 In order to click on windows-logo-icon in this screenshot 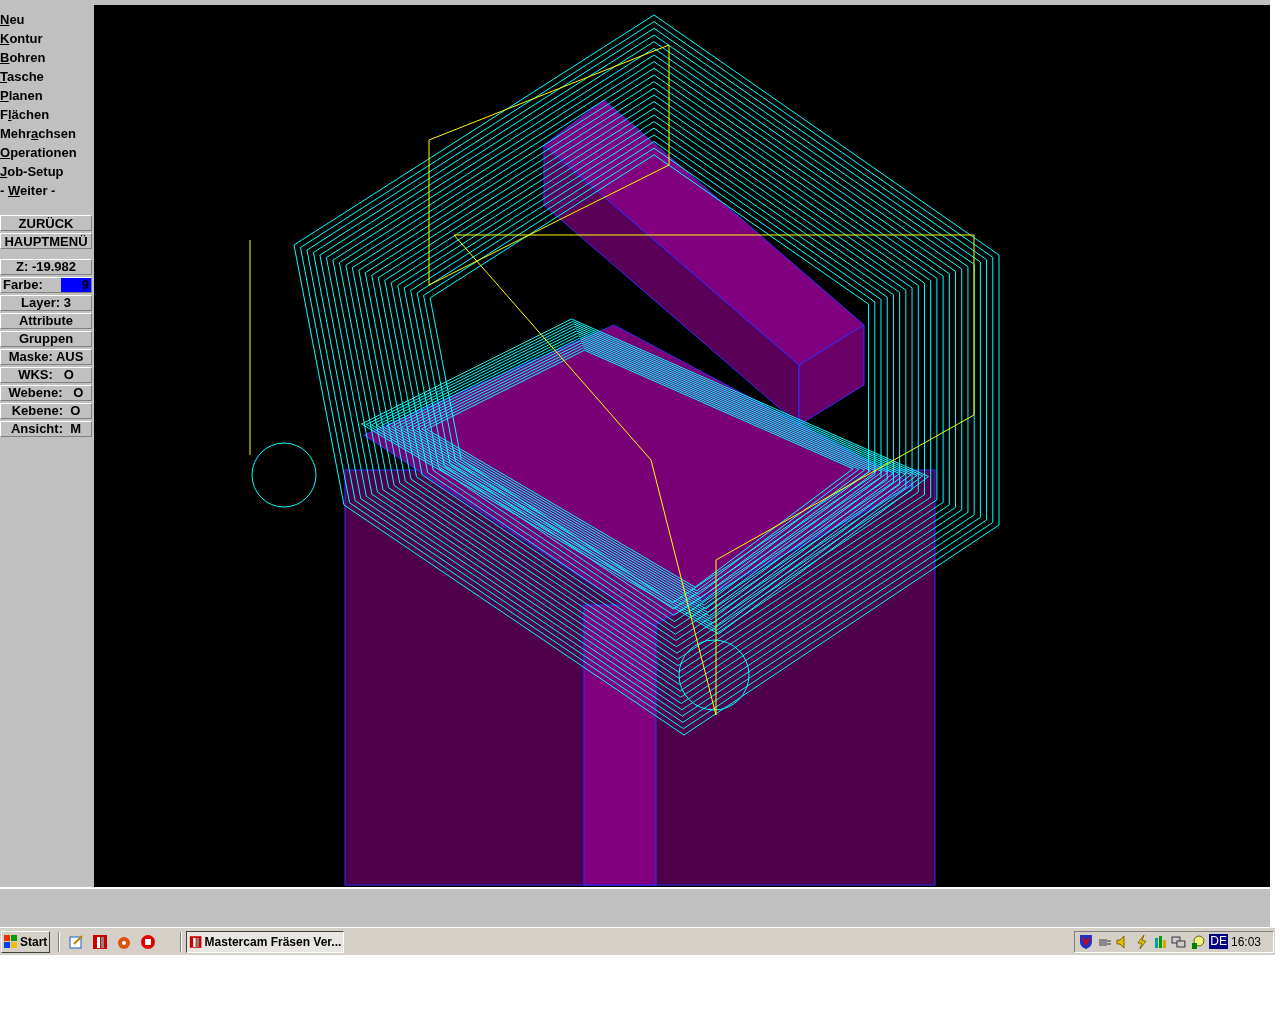, I will do `click(11, 941)`.